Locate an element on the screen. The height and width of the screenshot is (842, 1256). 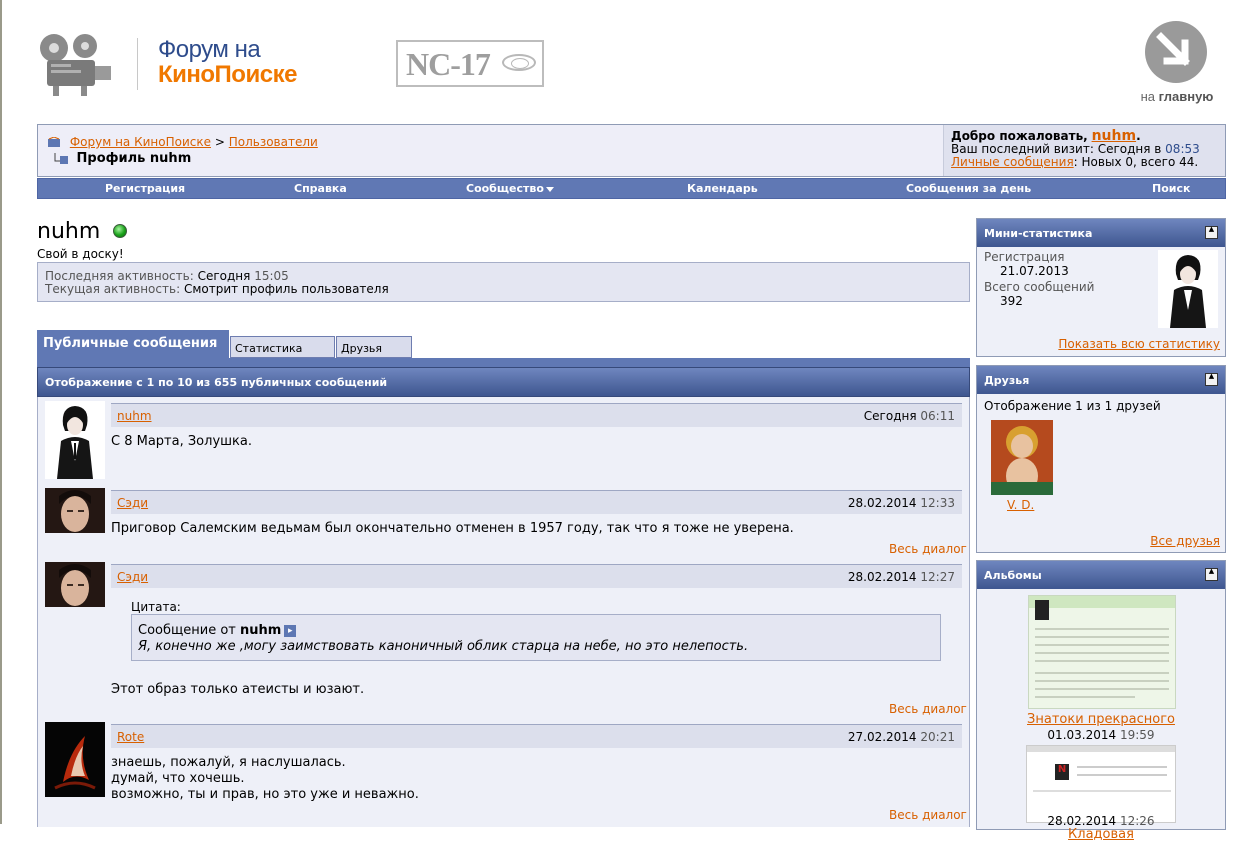
all-friends-link: Все друзья is located at coordinates (1185, 541).